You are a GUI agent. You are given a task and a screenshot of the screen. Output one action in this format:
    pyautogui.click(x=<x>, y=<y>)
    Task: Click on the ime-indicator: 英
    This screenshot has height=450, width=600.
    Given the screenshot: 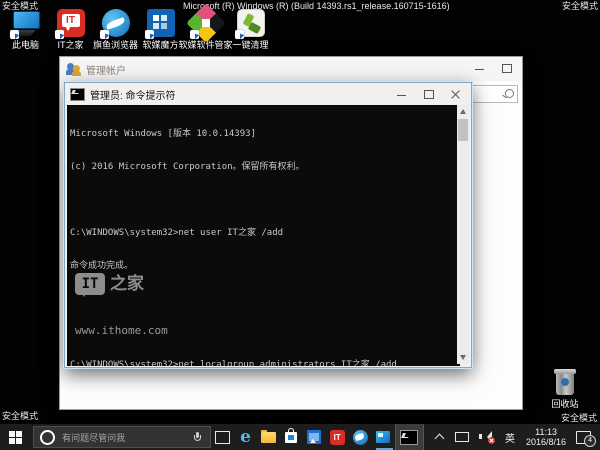 What is the action you would take?
    pyautogui.click(x=510, y=437)
    